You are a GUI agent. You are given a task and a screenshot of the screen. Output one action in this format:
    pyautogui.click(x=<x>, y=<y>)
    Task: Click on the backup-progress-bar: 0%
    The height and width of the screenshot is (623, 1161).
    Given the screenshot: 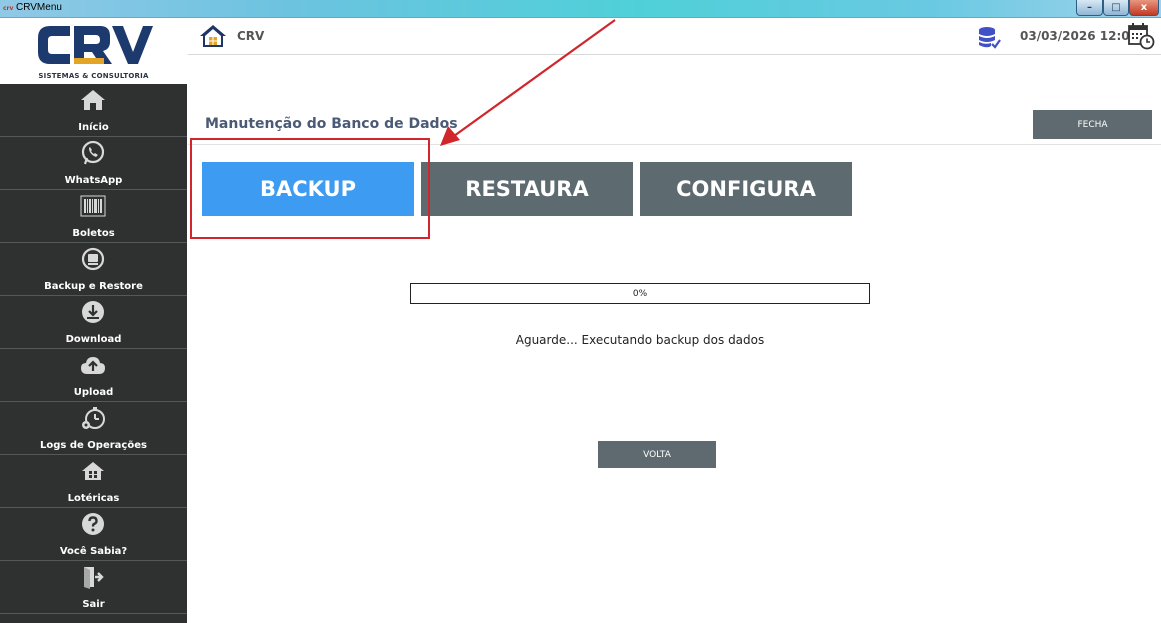 What is the action you would take?
    pyautogui.click(x=640, y=293)
    